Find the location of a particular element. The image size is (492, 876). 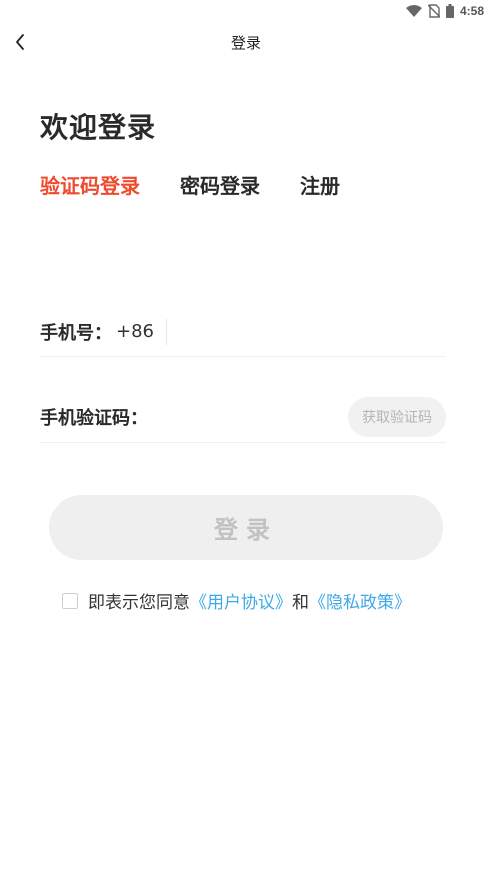

no-sim-icon is located at coordinates (433, 11).